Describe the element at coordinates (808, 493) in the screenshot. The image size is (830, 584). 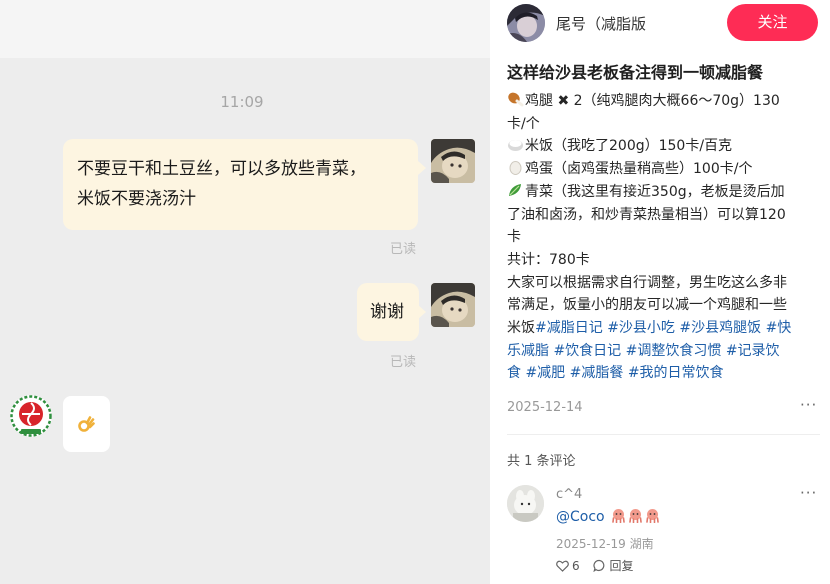
I see `comment-more-button: ···` at that location.